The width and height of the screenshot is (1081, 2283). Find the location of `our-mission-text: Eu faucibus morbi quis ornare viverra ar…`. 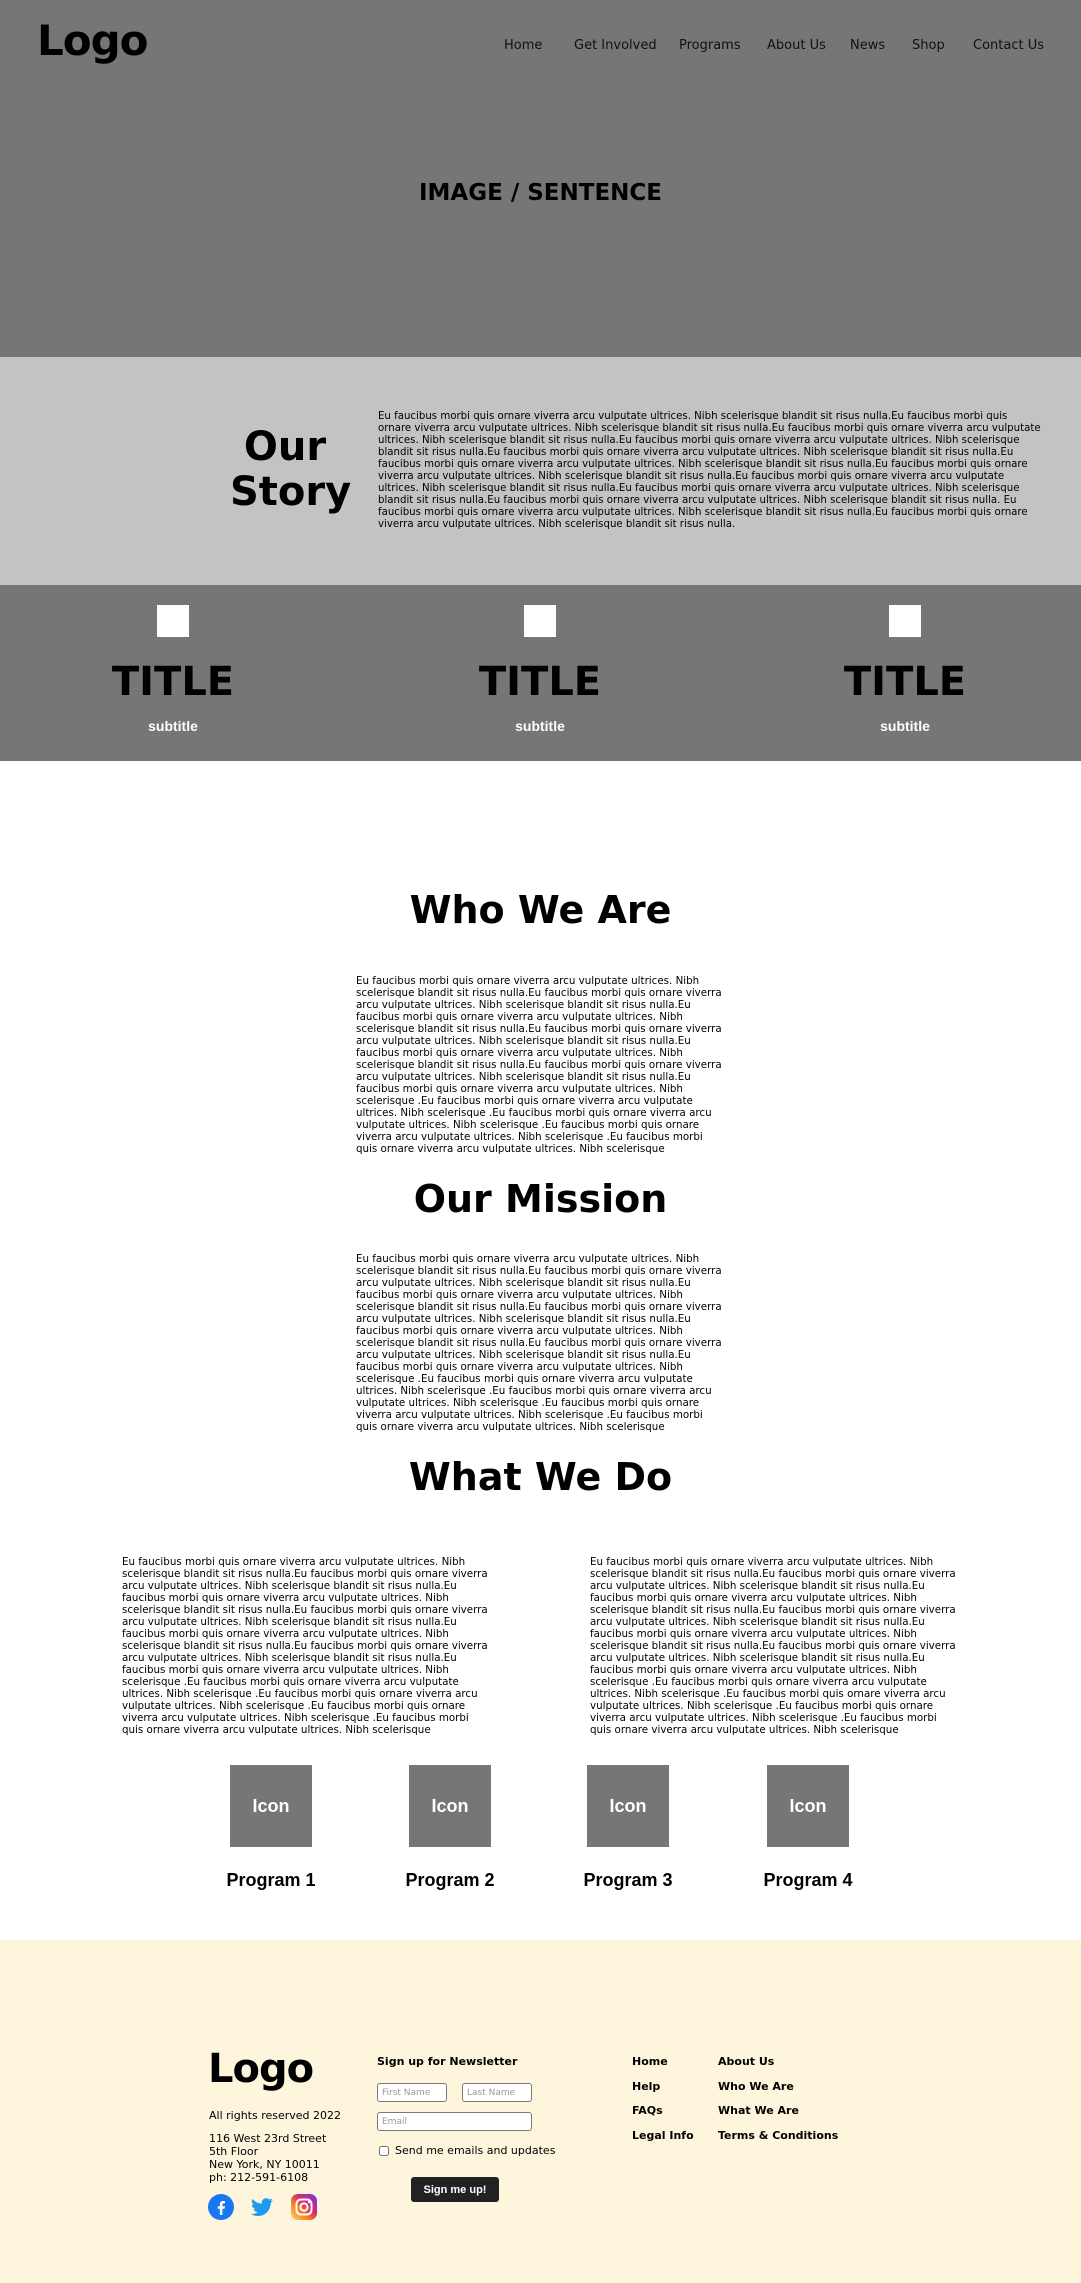

our-mission-text: Eu faucibus morbi quis ornare viverra ar… is located at coordinates (539, 1343).